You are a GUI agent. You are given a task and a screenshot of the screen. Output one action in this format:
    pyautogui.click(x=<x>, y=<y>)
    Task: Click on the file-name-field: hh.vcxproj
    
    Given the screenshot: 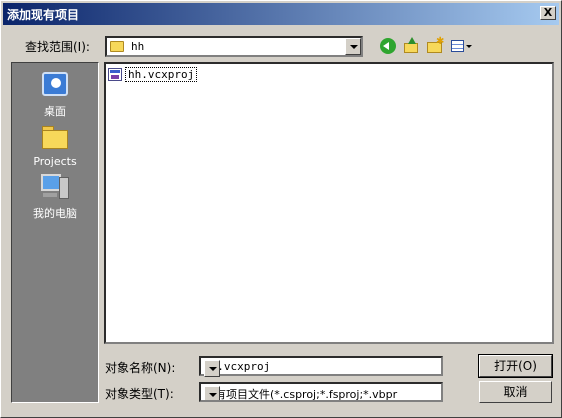 What is the action you would take?
    pyautogui.click(x=321, y=366)
    